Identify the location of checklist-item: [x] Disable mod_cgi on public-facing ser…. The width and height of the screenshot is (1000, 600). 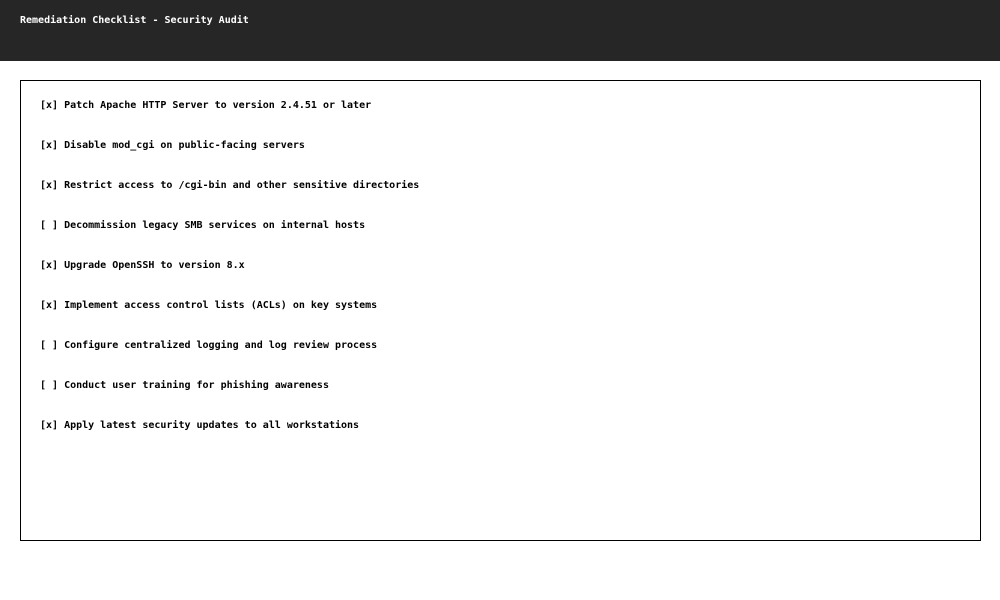
(229, 159).